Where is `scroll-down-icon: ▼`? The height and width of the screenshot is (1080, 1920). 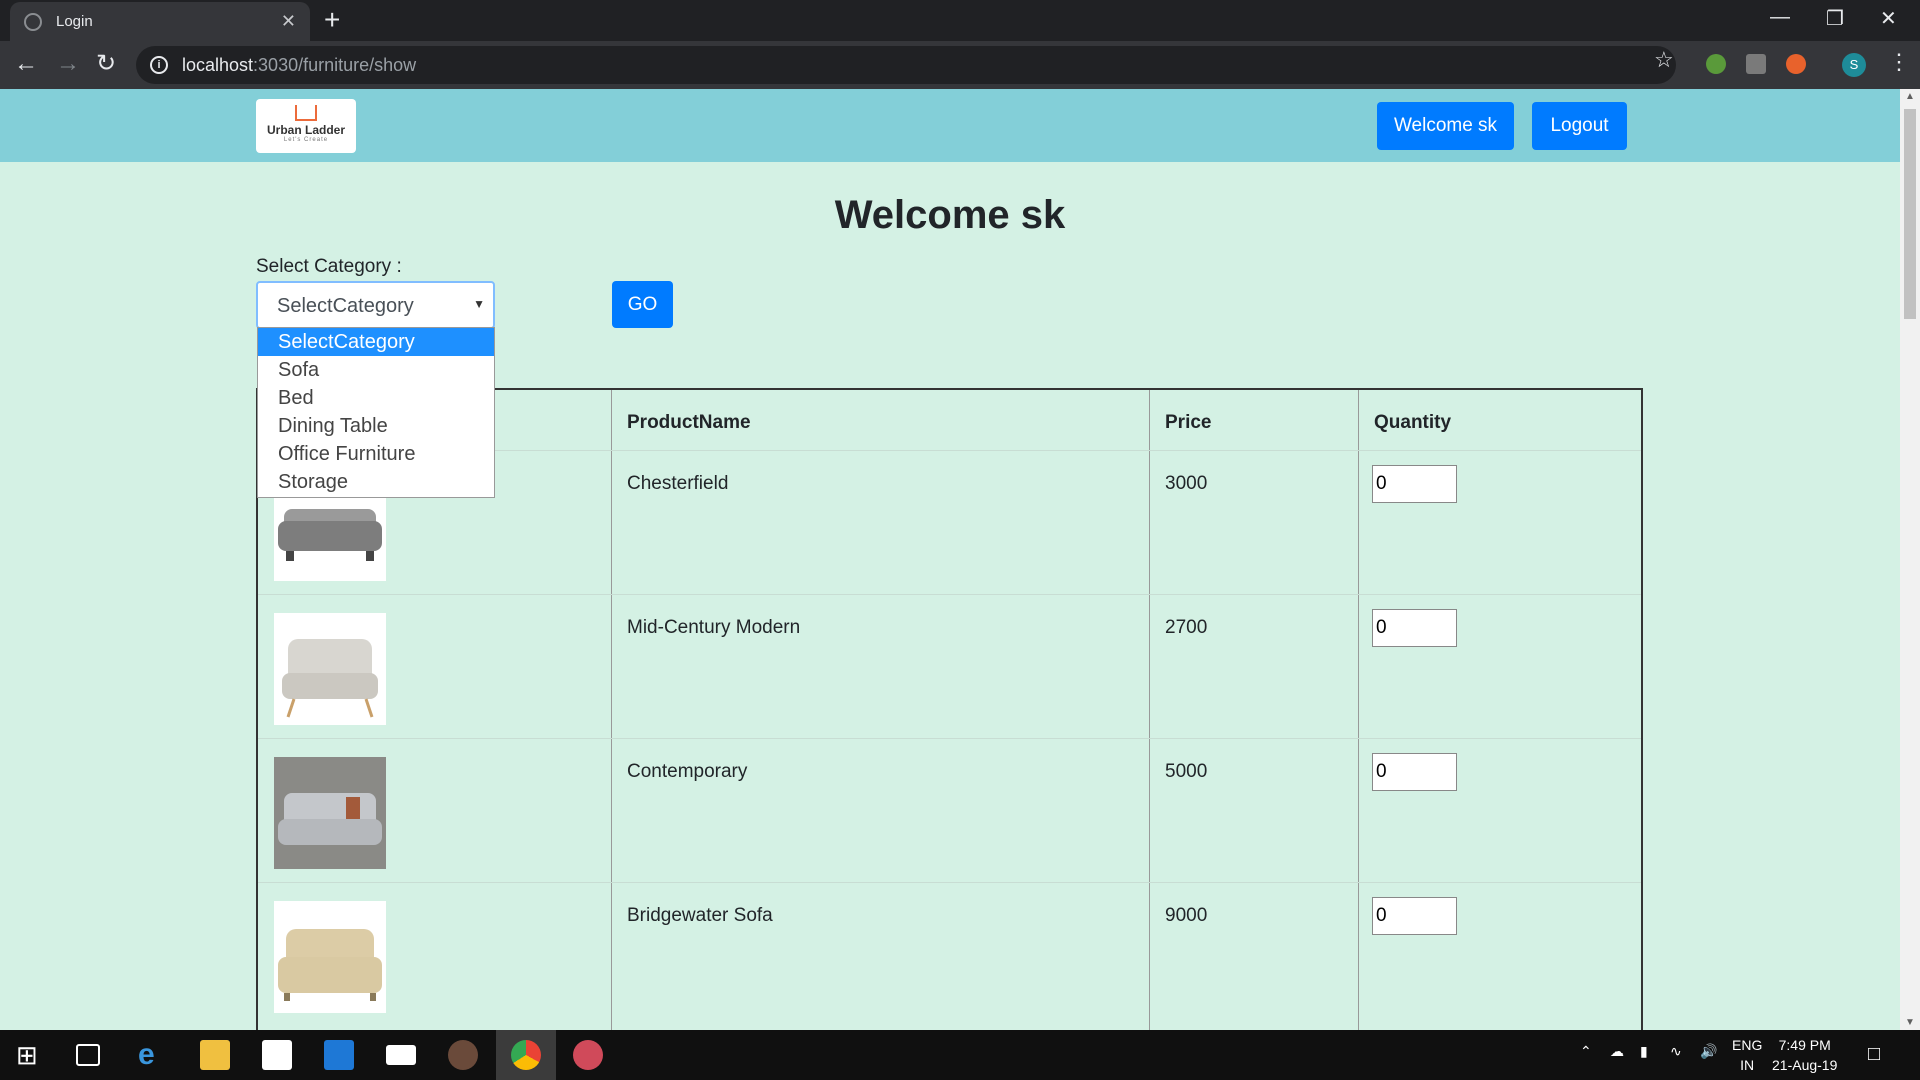
scroll-down-icon: ▼ is located at coordinates (1910, 1022).